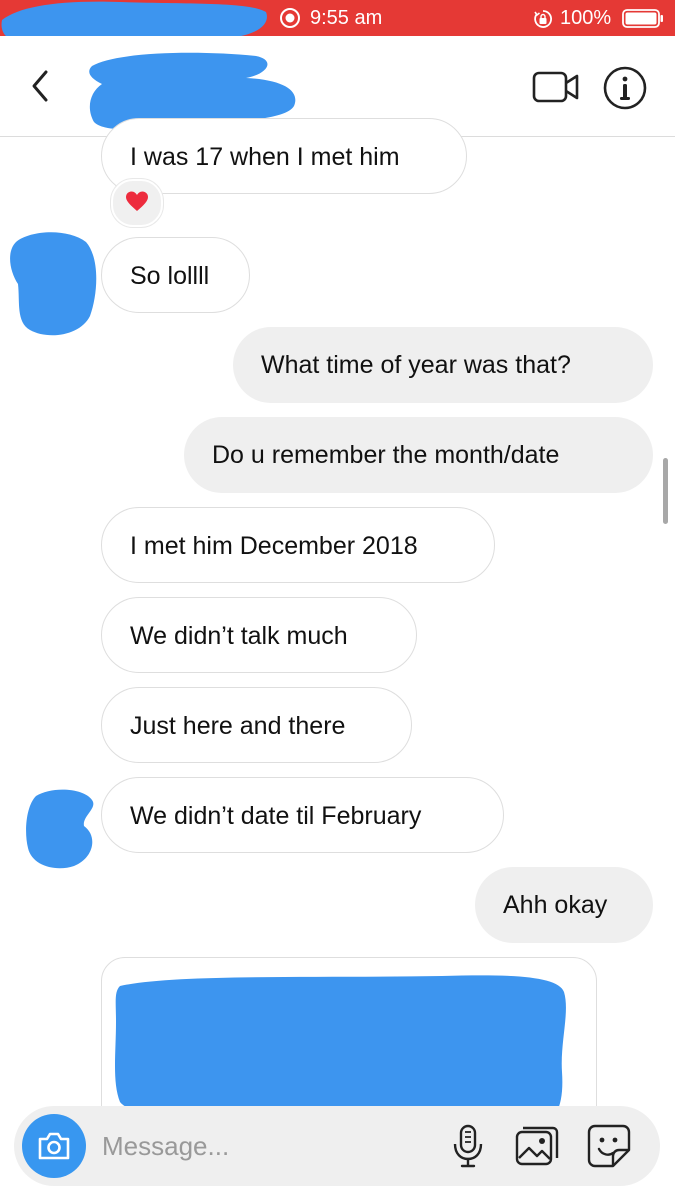 The height and width of the screenshot is (1200, 675). What do you see at coordinates (556, 87) in the screenshot?
I see `video-call-icon` at bounding box center [556, 87].